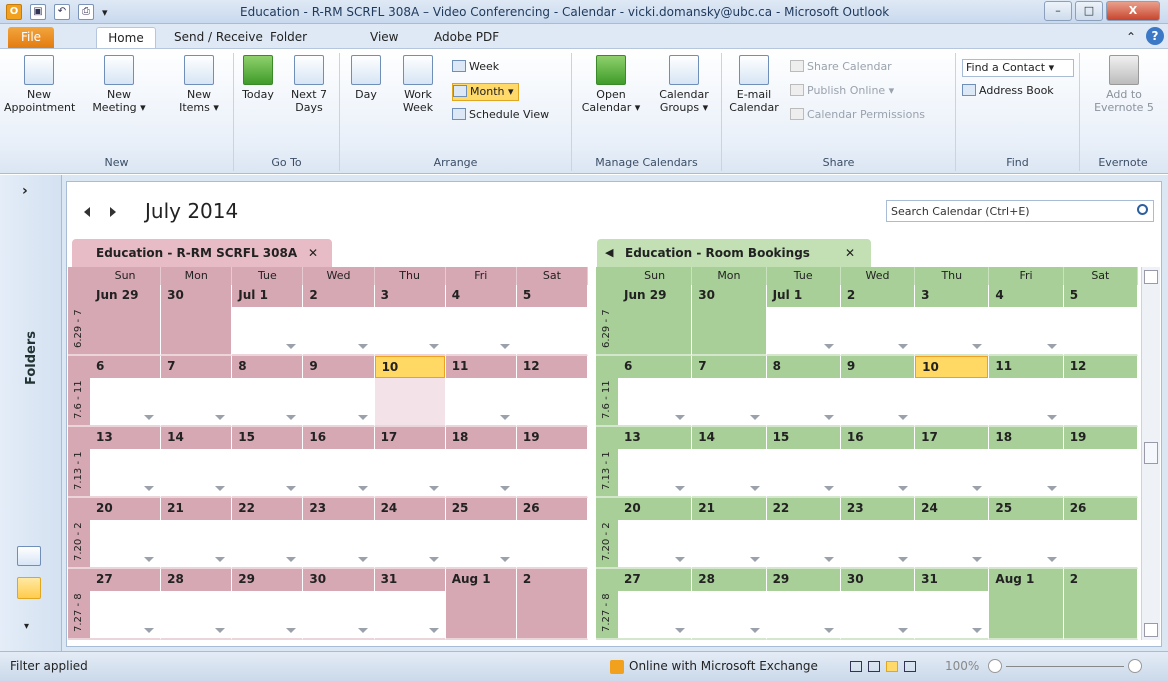 Image resolution: width=1168 pixels, height=681 pixels. What do you see at coordinates (552, 391) in the screenshot?
I see `day-cell: 12` at bounding box center [552, 391].